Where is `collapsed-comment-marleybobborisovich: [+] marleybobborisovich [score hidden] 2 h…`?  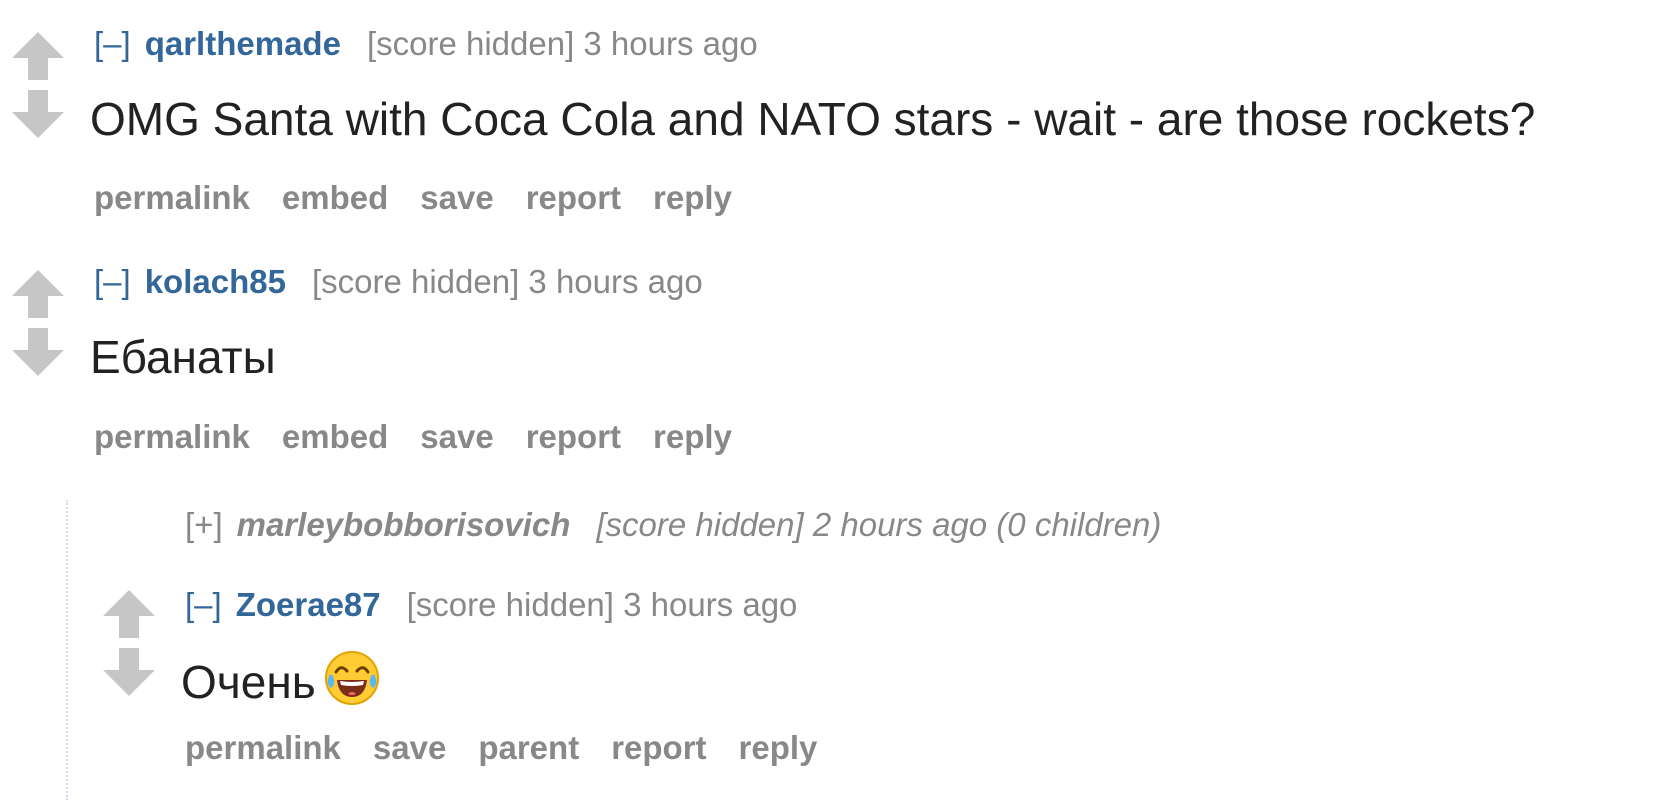 collapsed-comment-marleybobborisovich: [+] marleybobborisovich [score hidden] 2 h… is located at coordinates (673, 525).